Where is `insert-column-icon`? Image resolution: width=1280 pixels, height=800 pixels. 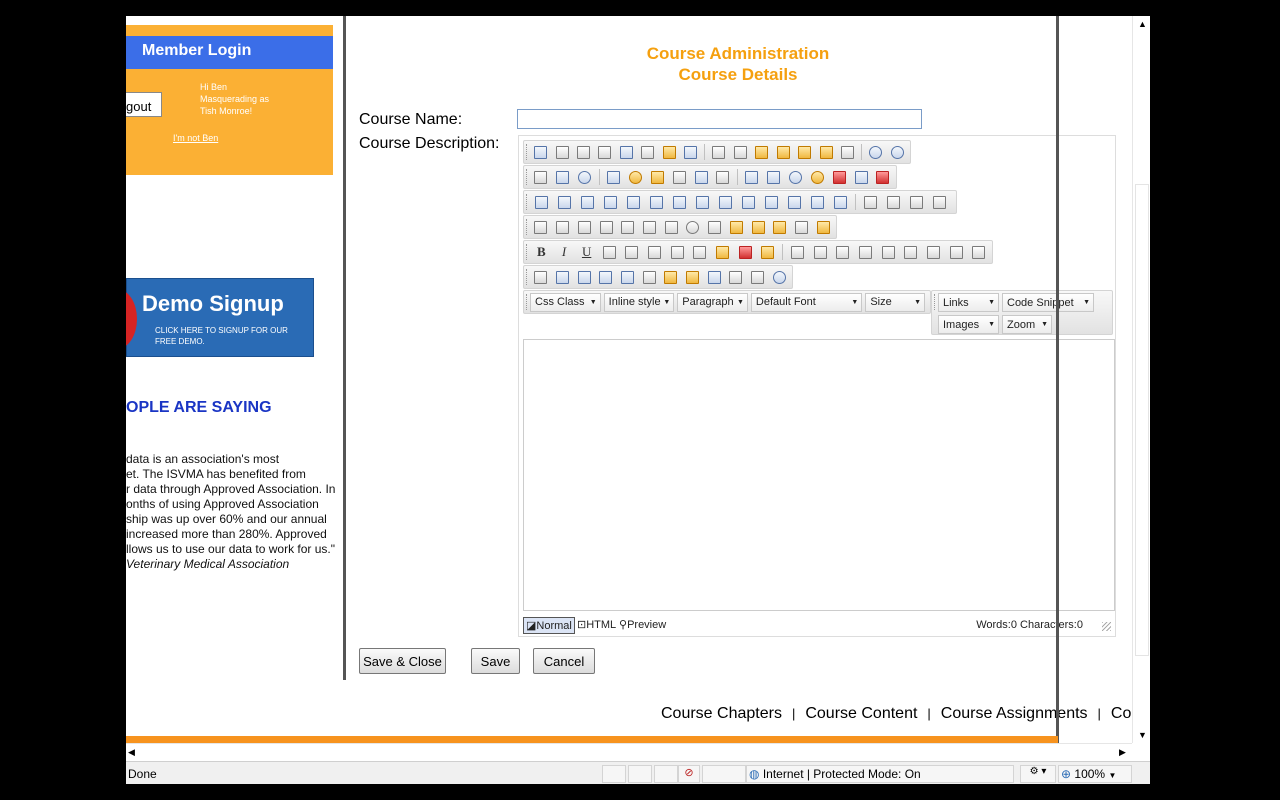 insert-column-icon is located at coordinates (634, 202).